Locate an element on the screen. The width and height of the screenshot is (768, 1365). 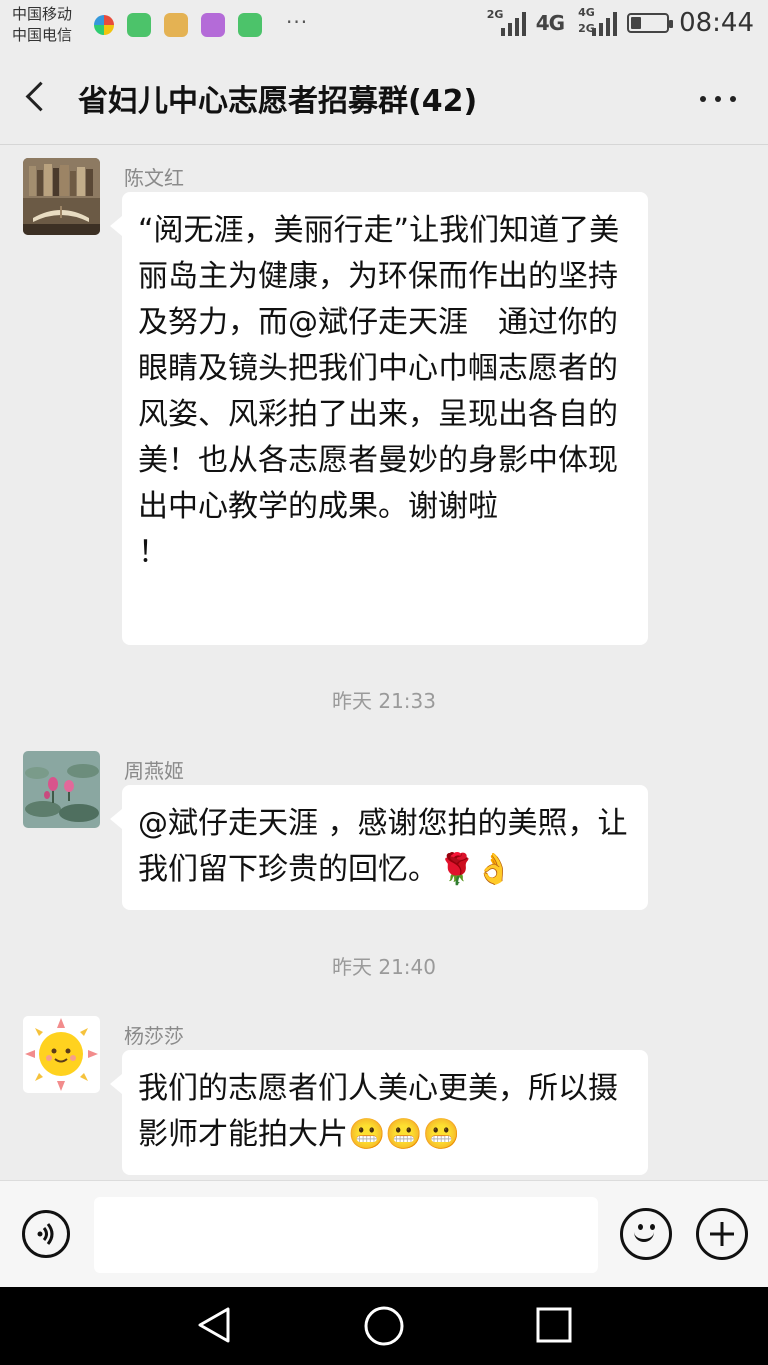
sender-name: 陈文红 is located at coordinates (154, 178).